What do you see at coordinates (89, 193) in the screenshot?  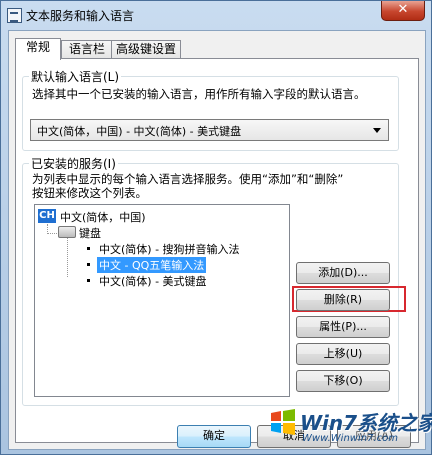 I see `installed-services-description-2: 按钮来修改这个列表。` at bounding box center [89, 193].